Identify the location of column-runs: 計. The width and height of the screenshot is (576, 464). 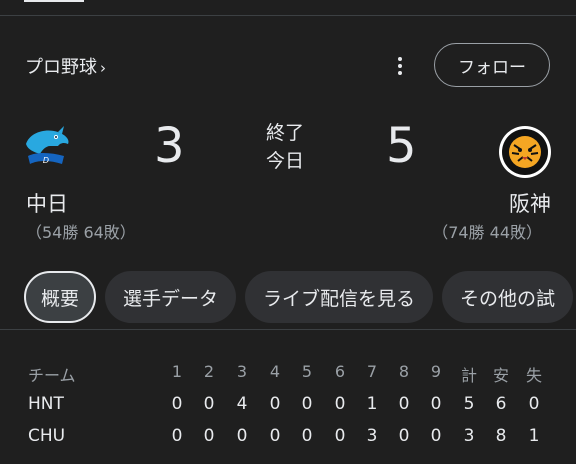
(468, 375).